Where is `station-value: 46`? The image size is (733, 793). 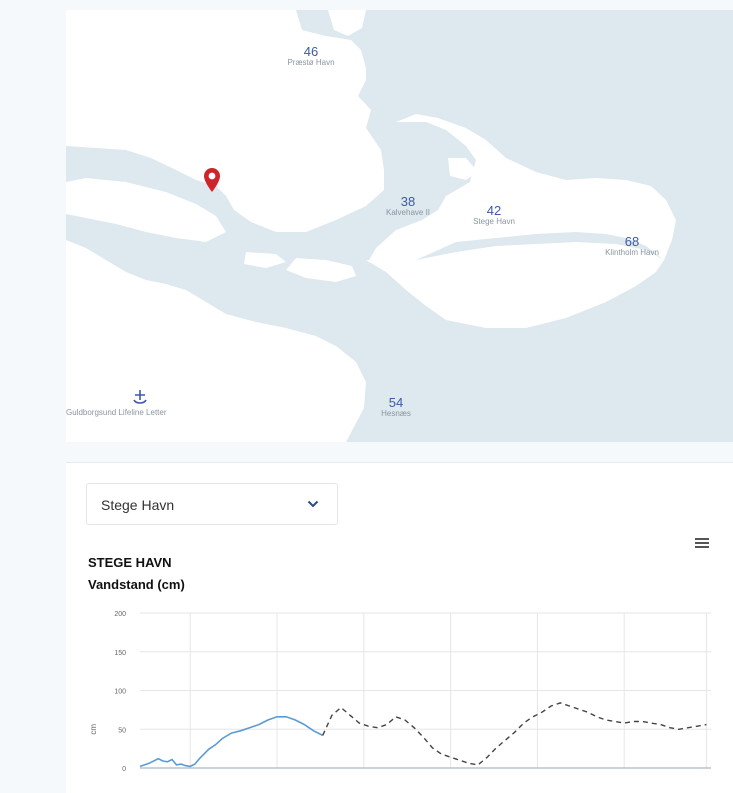
station-value: 46 is located at coordinates (311, 51).